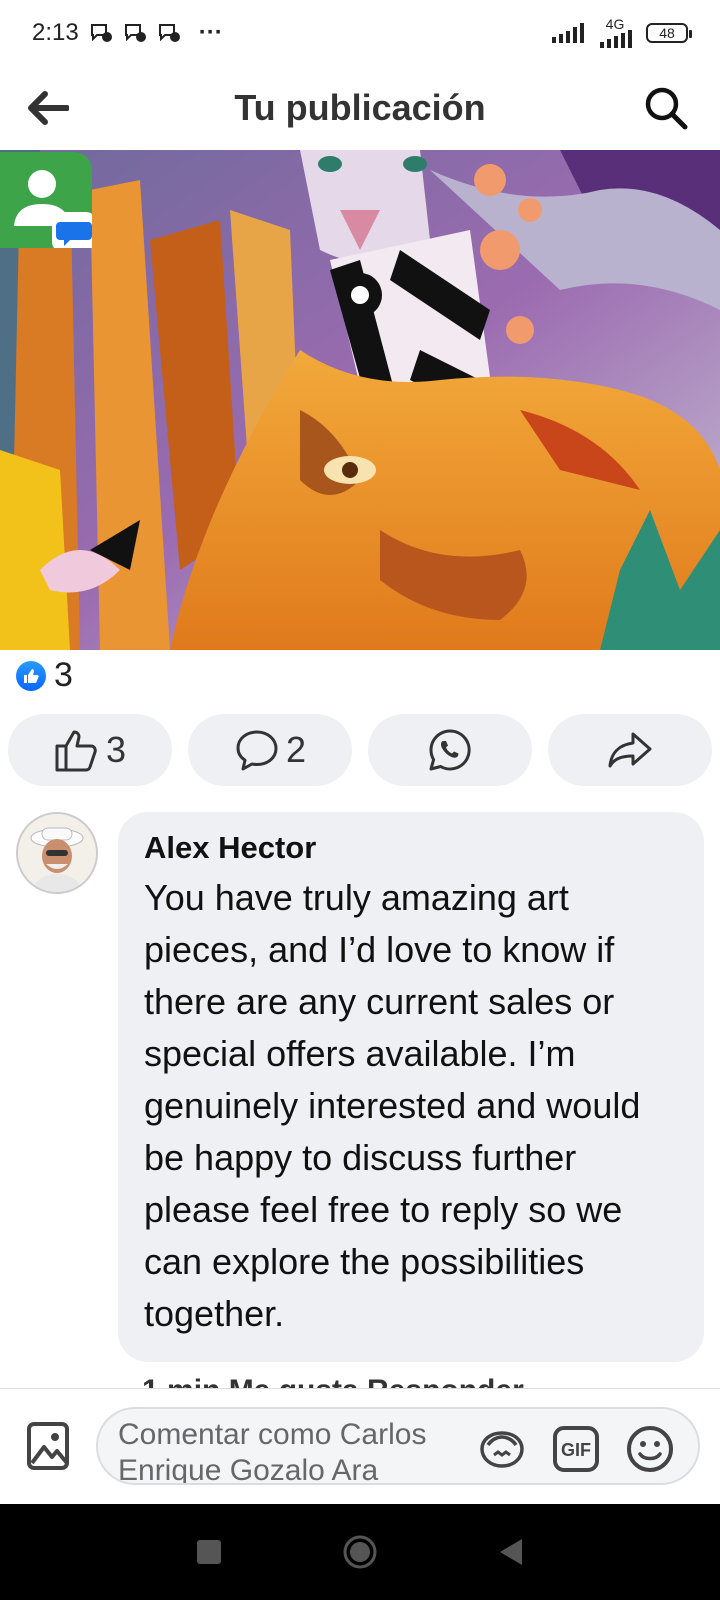 This screenshot has height=1600, width=720. I want to click on comment-placeholder: Comentar como Carlos Enrique Gozalo Ara, so click(272, 1451).